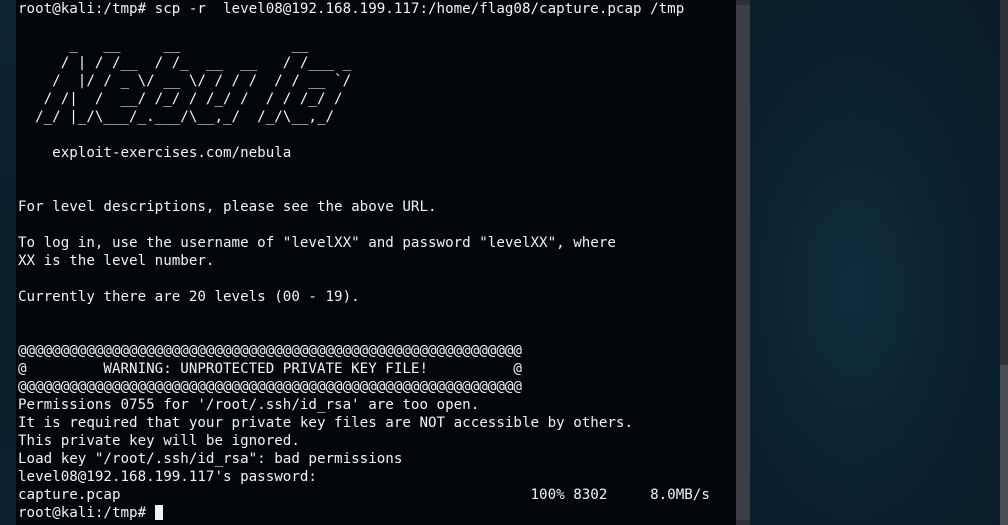 The height and width of the screenshot is (525, 1008). Describe the element at coordinates (159, 441) in the screenshot. I see `ssh-output-line: This private key will be ignored.` at that location.